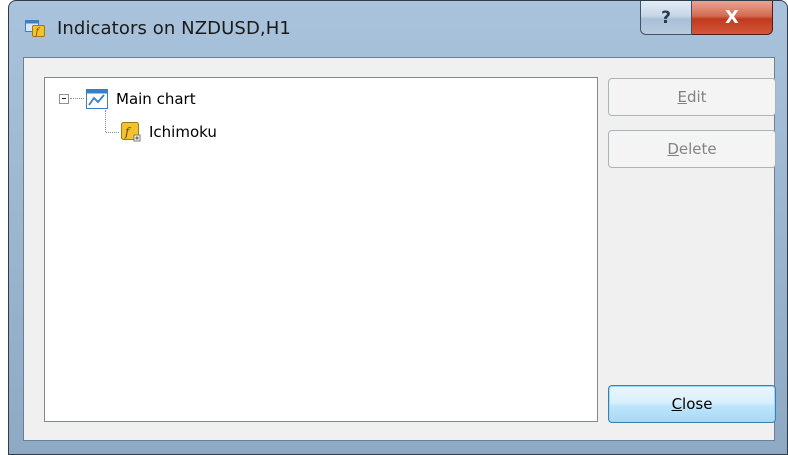 The width and height of the screenshot is (788, 455). What do you see at coordinates (174, 28) in the screenshot?
I see `window-title: Indicators on NZDUSD,H1` at bounding box center [174, 28].